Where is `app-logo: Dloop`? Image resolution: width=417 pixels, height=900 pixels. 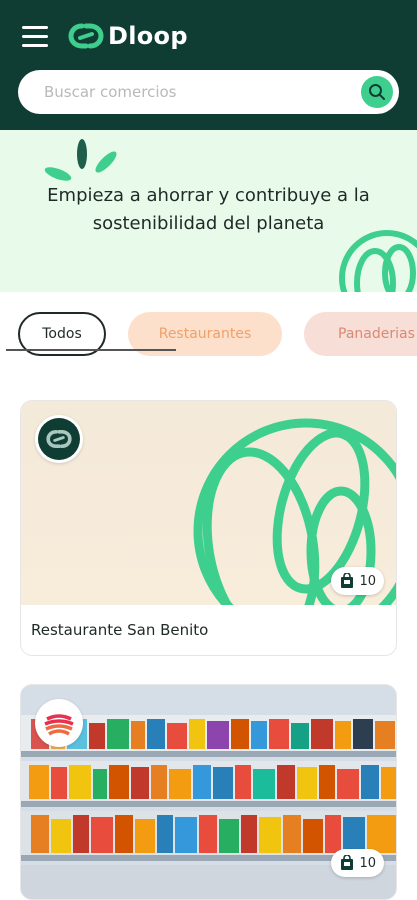
app-logo: Dloop is located at coordinates (128, 36).